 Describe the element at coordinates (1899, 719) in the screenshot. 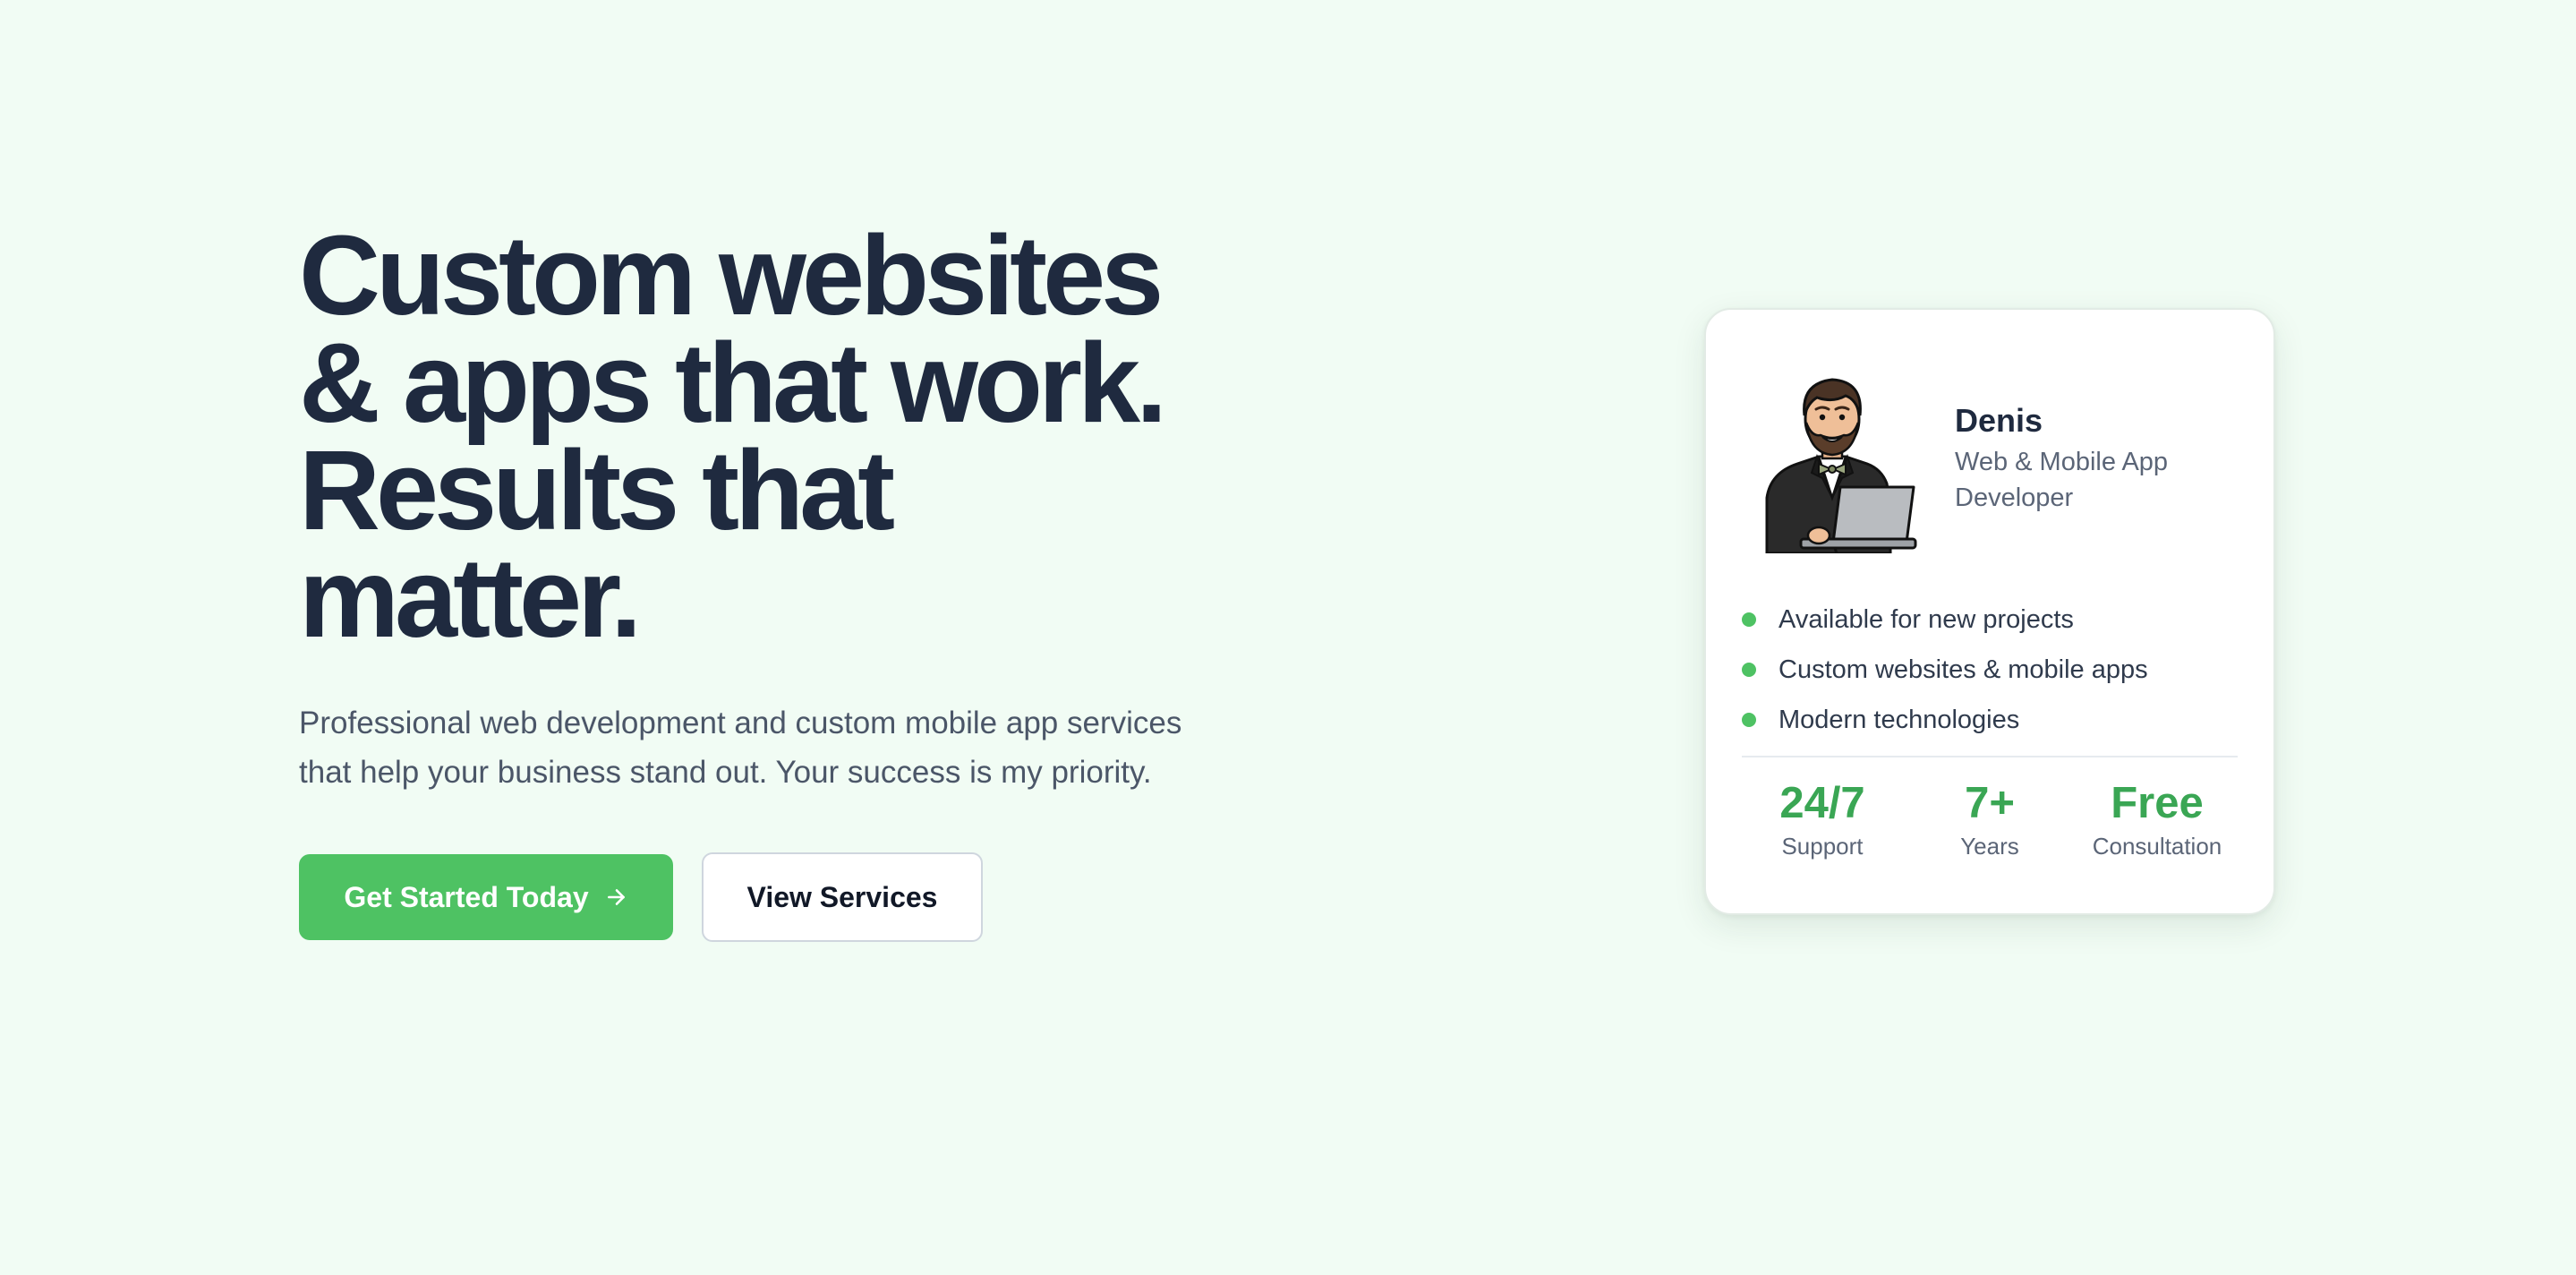

I see `feature-text: Modern technologies` at that location.